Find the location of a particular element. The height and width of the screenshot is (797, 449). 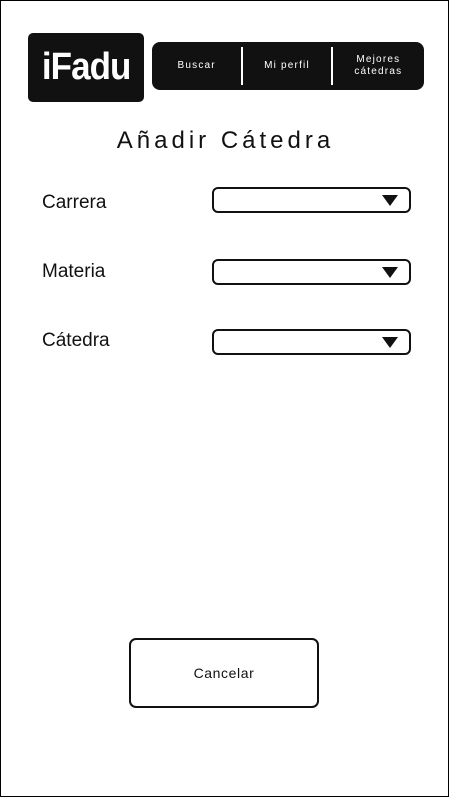

materia-select is located at coordinates (311, 272).